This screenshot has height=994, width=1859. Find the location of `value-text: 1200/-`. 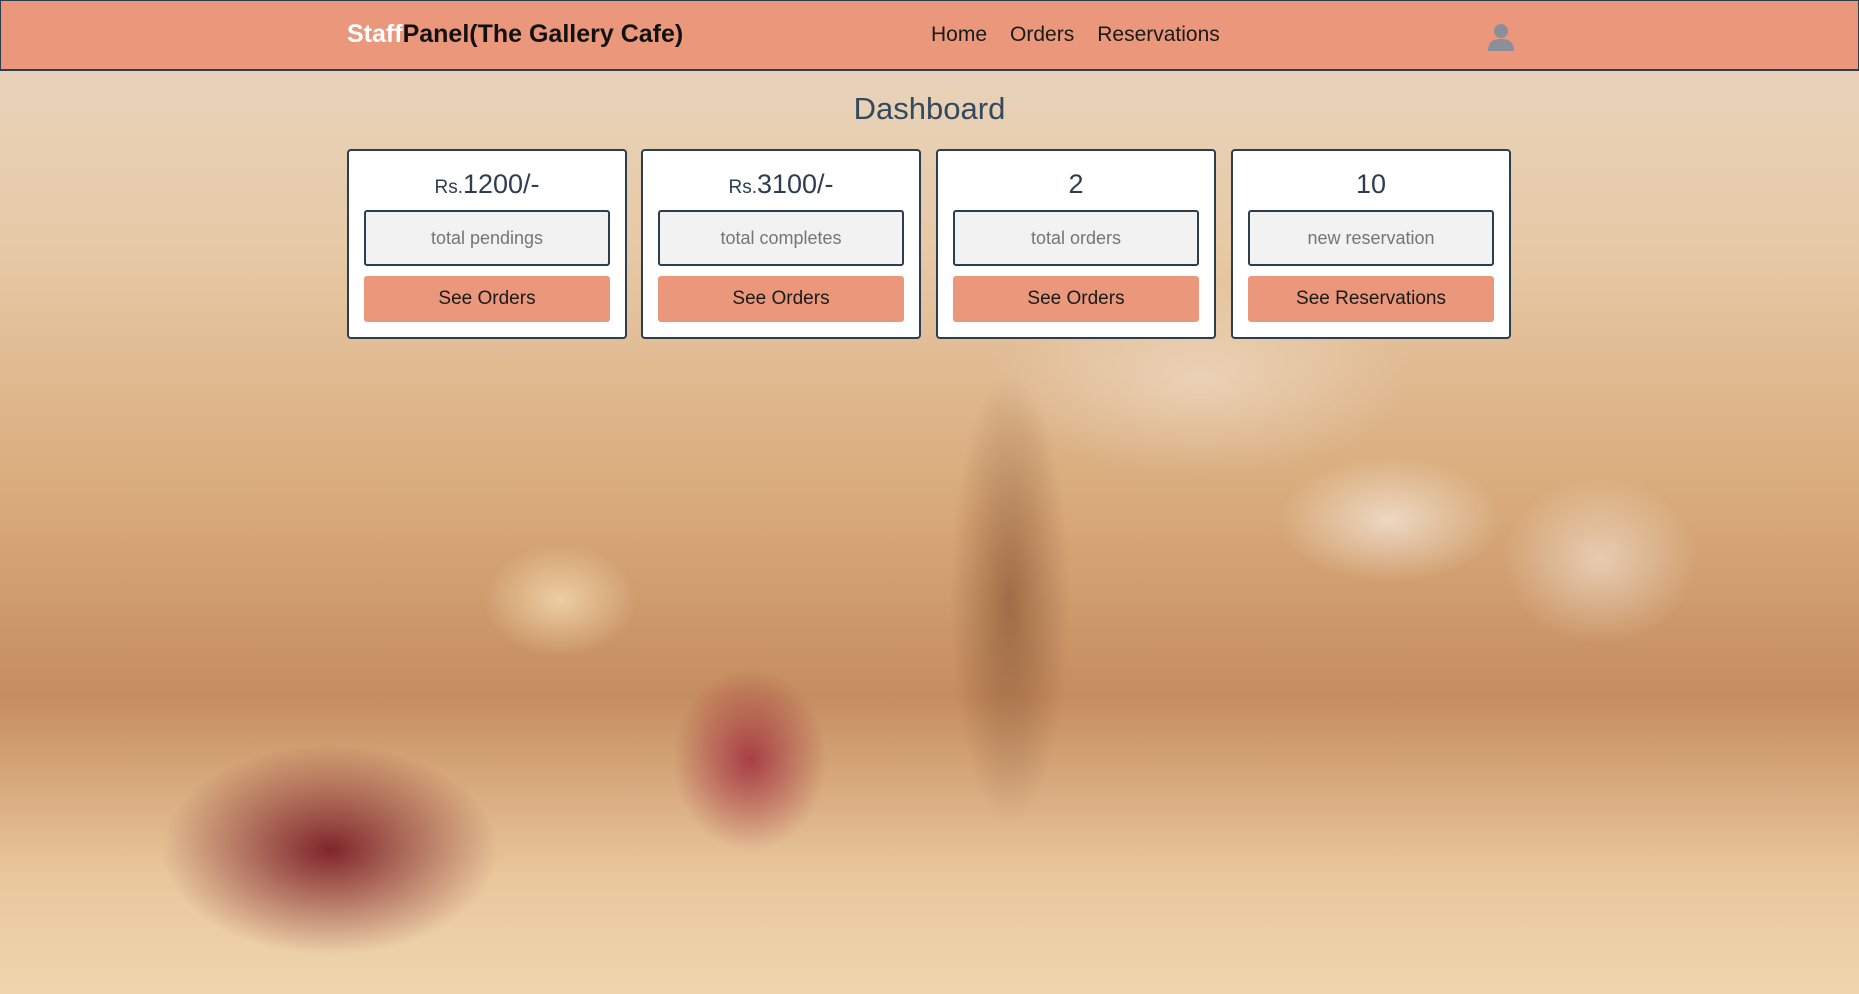

value-text: 1200/- is located at coordinates (501, 184).